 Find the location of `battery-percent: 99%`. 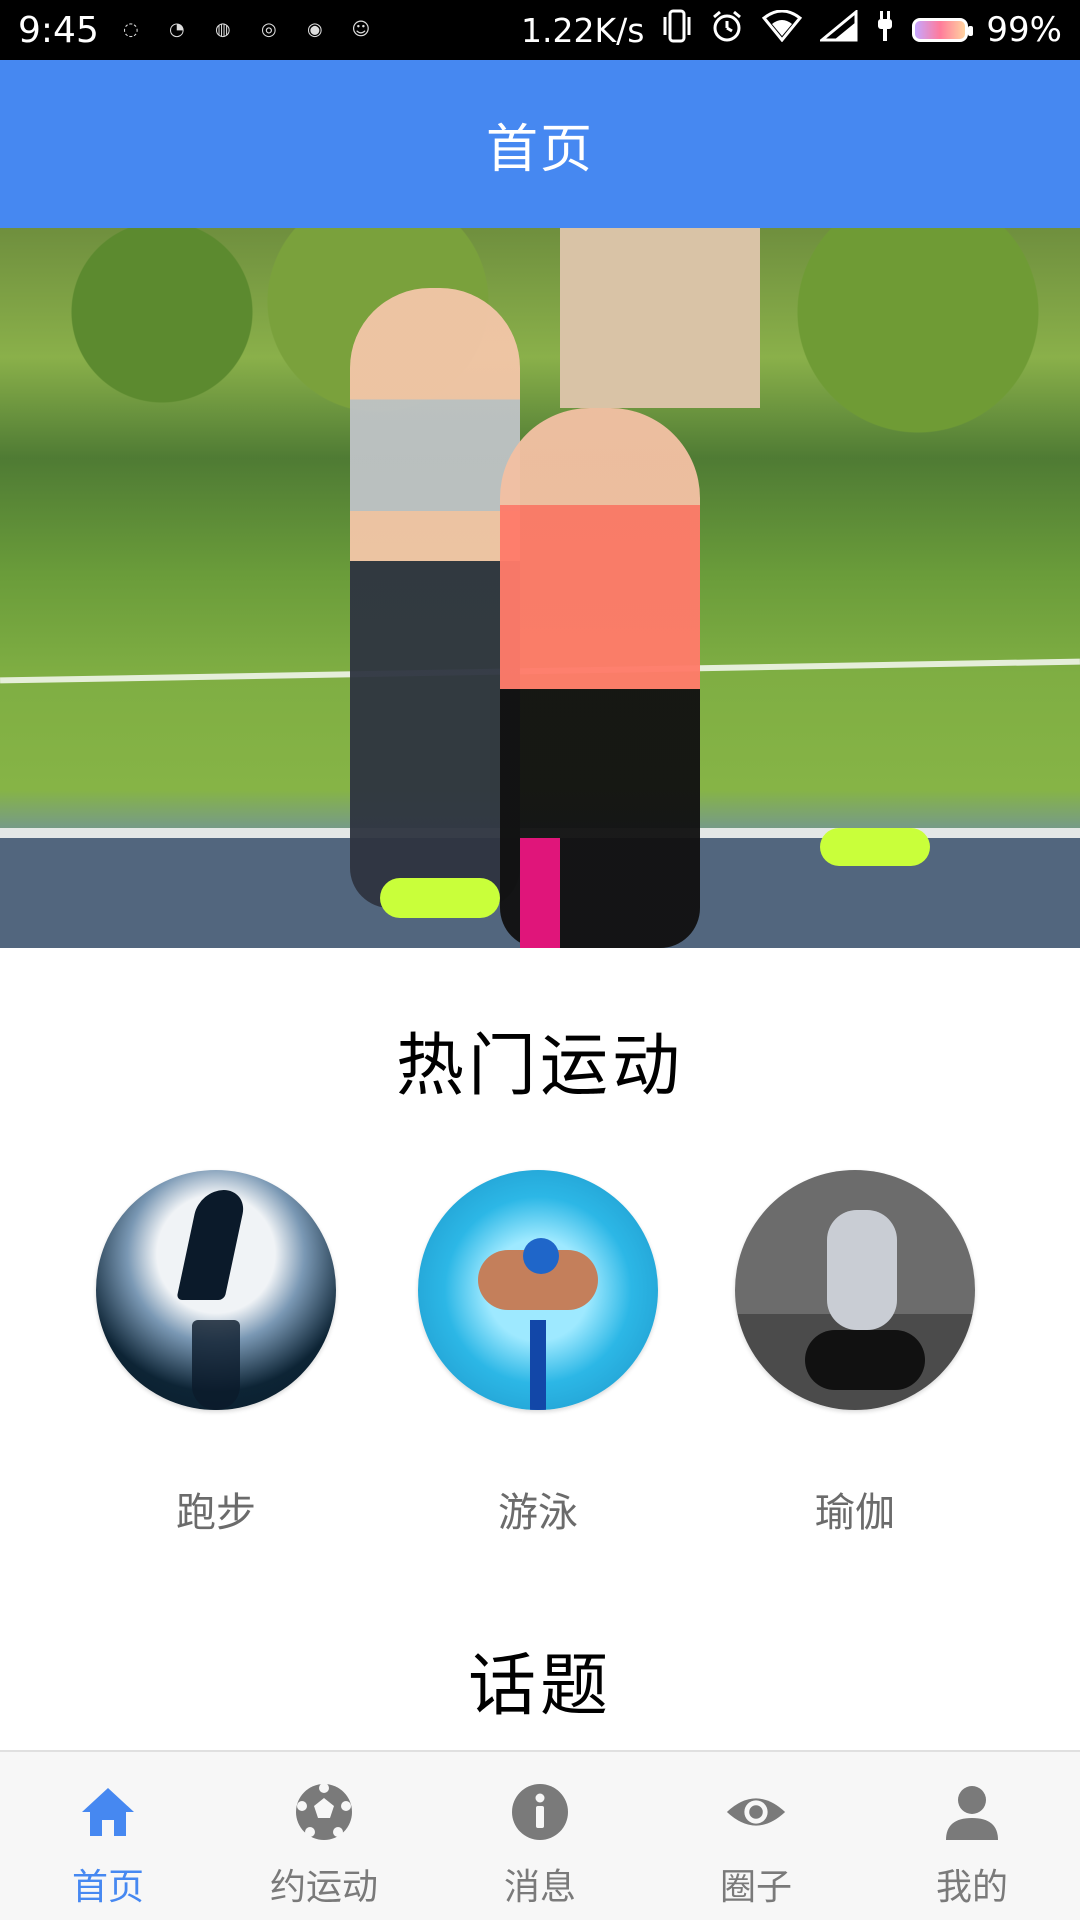

battery-percent: 99% is located at coordinates (1024, 30).